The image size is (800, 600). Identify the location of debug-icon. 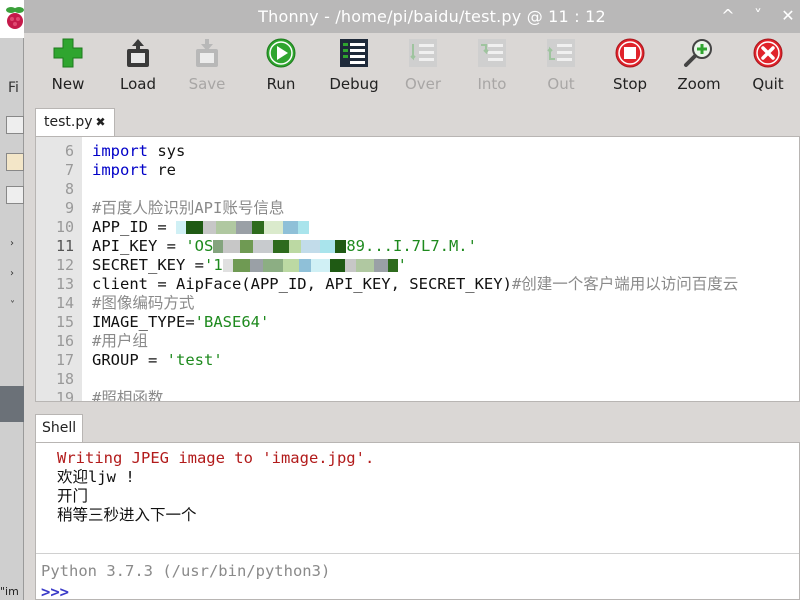
(354, 53).